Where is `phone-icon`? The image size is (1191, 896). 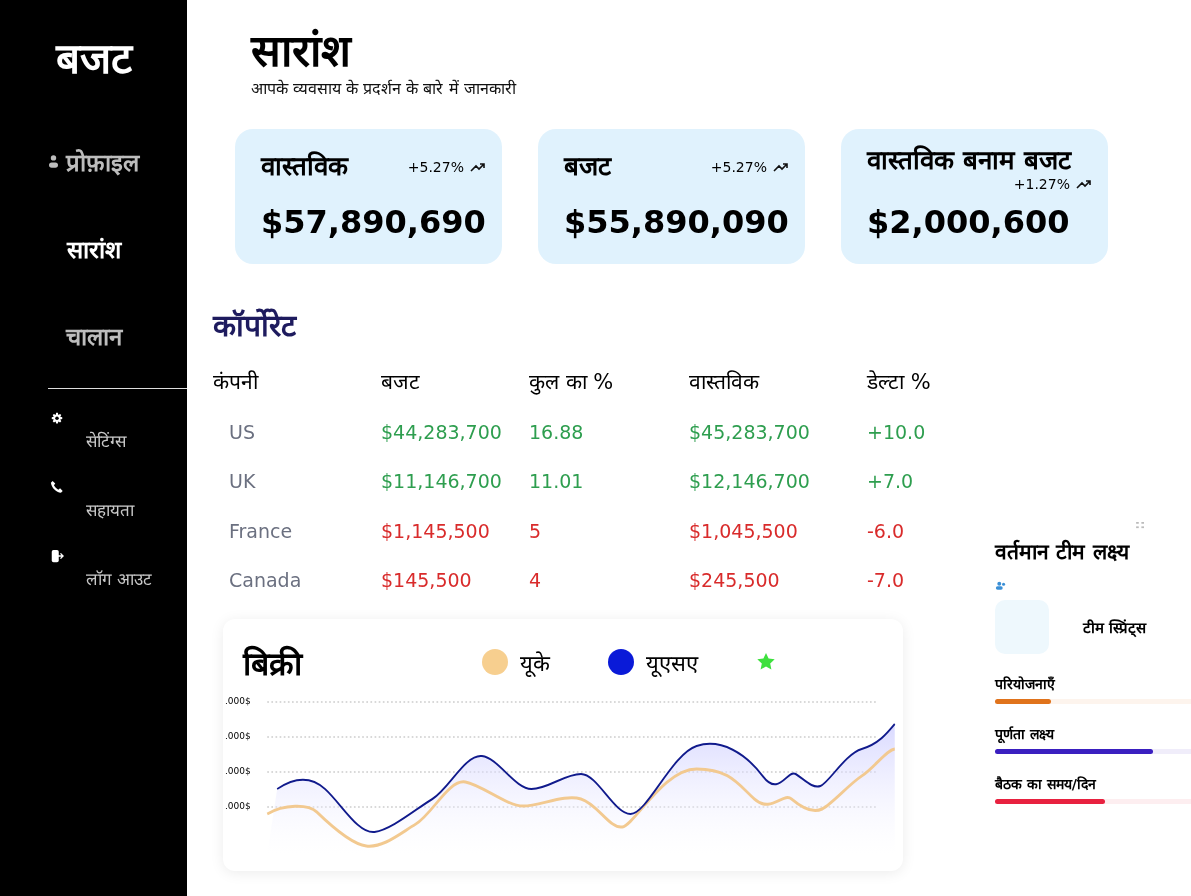
phone-icon is located at coordinates (57, 487).